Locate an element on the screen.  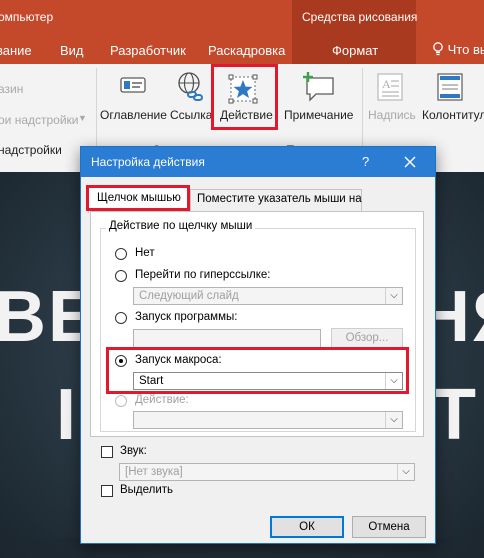
header-footer-label: Колонтитулы is located at coordinates (453, 115).